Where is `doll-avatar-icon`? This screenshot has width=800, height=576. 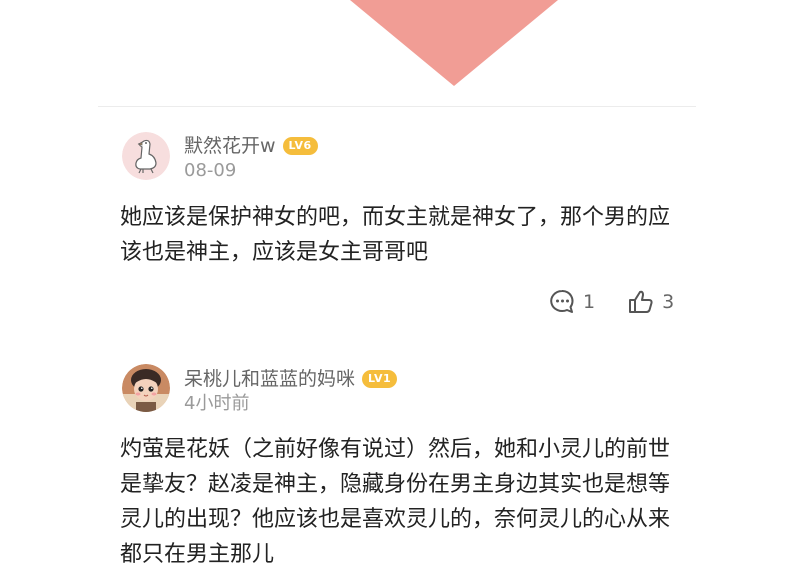
doll-avatar-icon is located at coordinates (146, 388).